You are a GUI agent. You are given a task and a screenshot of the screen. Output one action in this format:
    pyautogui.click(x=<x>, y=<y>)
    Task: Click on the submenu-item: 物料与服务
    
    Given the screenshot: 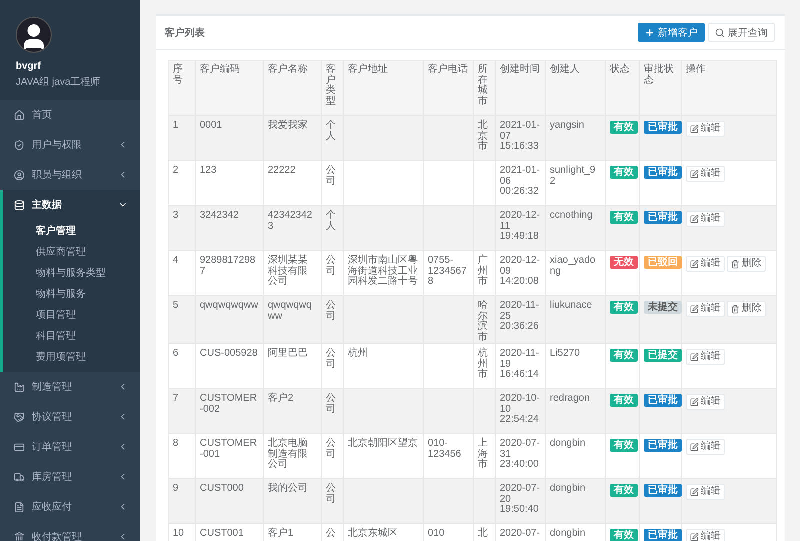 What is the action you would take?
    pyautogui.click(x=71, y=293)
    